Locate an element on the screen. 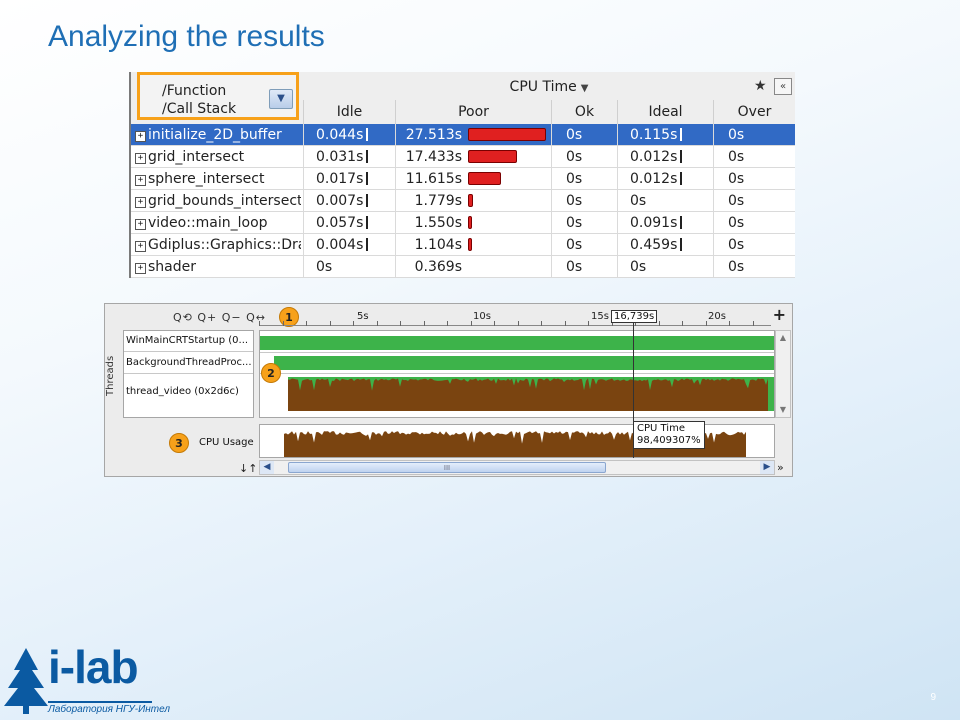 This screenshot has width=960, height=720. more-icon: » is located at coordinates (780, 467).